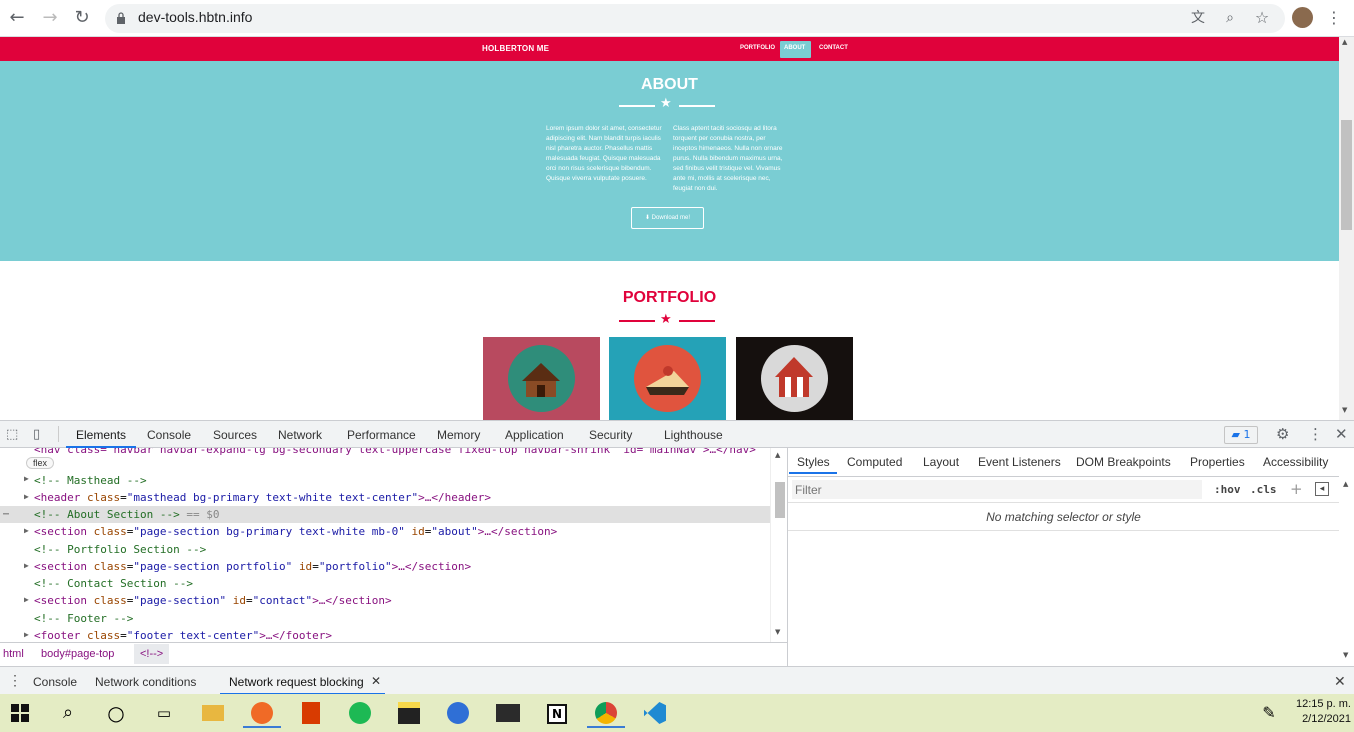  What do you see at coordinates (360, 713) in the screenshot?
I see `spotify-icon` at bounding box center [360, 713].